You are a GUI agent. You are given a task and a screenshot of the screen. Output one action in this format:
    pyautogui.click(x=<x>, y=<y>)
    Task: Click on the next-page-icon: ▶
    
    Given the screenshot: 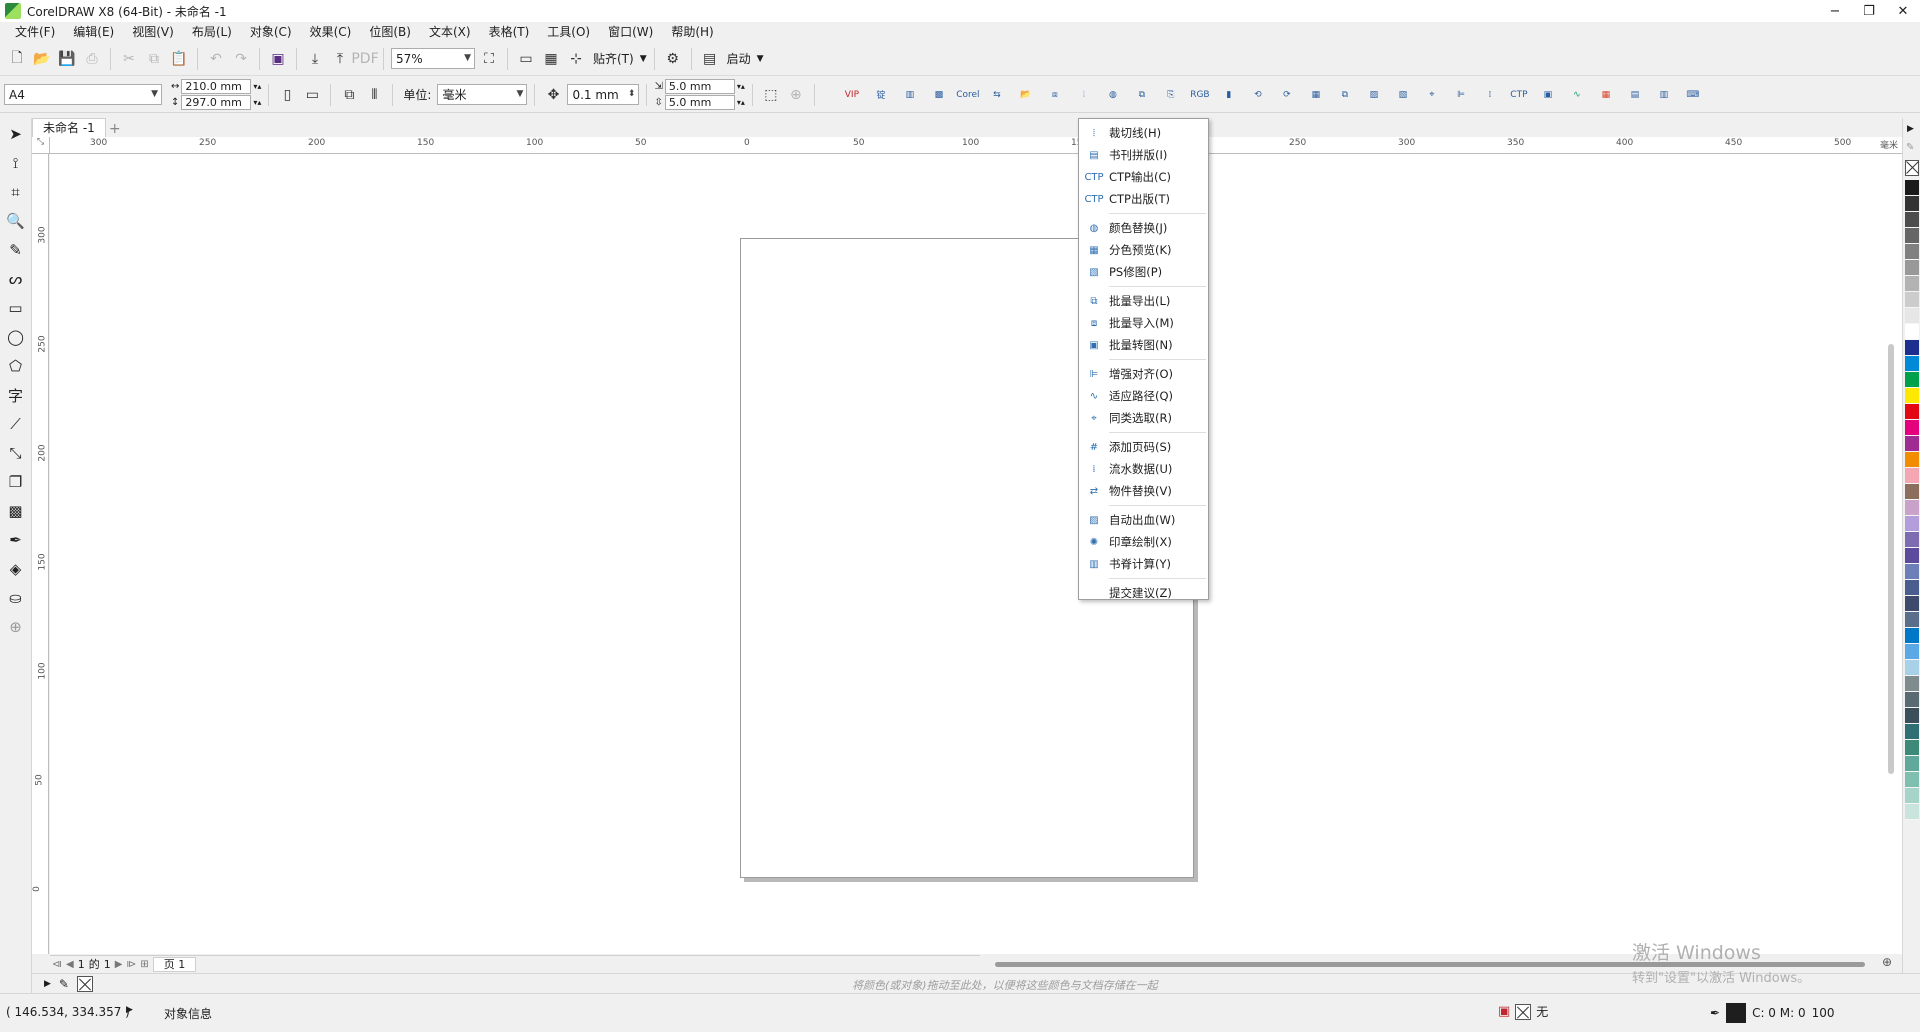 What is the action you would take?
    pyautogui.click(x=119, y=964)
    